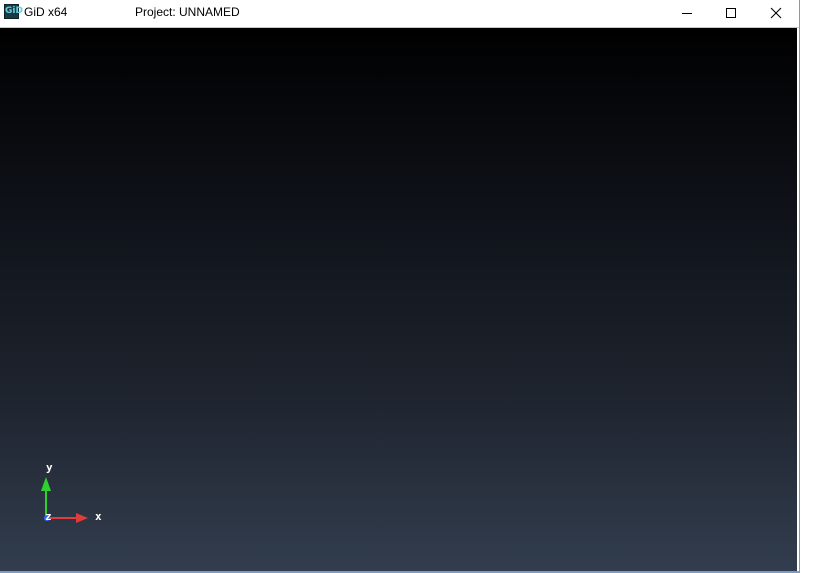 This screenshot has width=814, height=573. I want to click on maximize-icon, so click(730, 12).